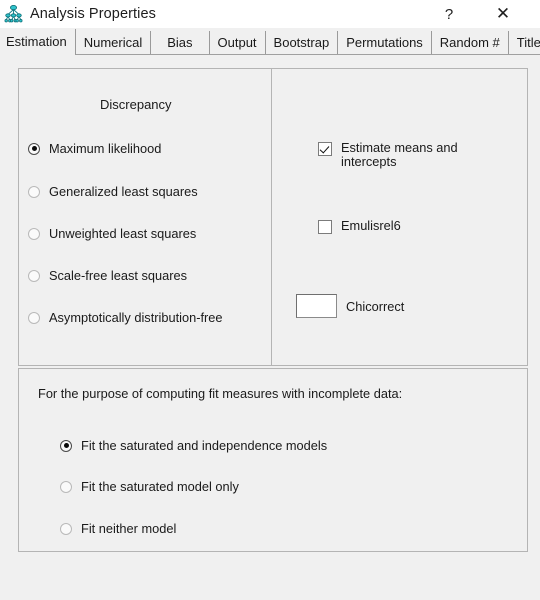 This screenshot has height=600, width=540. I want to click on tab-random-number: Random #, so click(470, 43).